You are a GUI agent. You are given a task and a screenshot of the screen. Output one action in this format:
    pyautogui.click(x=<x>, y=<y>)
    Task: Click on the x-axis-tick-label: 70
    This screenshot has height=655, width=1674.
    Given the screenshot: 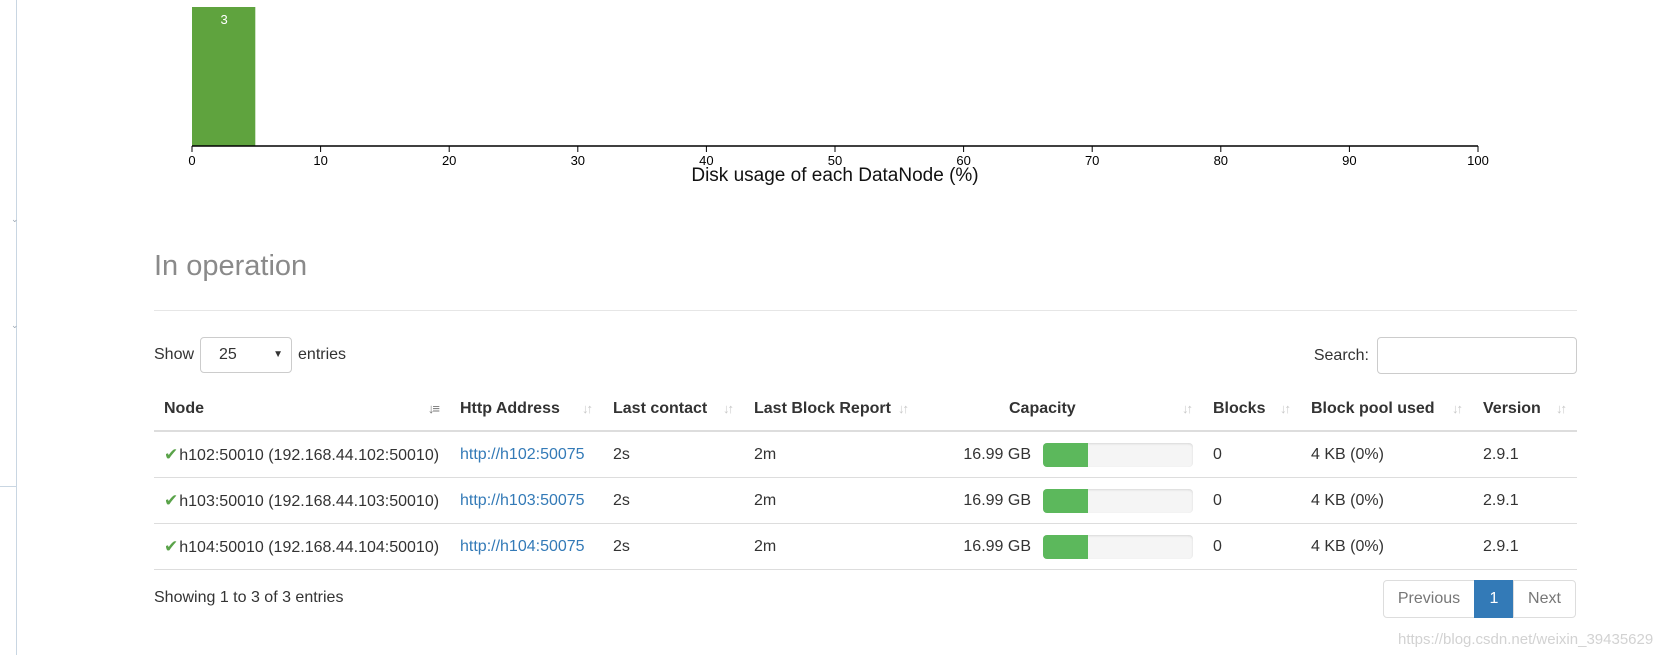 What is the action you would take?
    pyautogui.click(x=1092, y=160)
    